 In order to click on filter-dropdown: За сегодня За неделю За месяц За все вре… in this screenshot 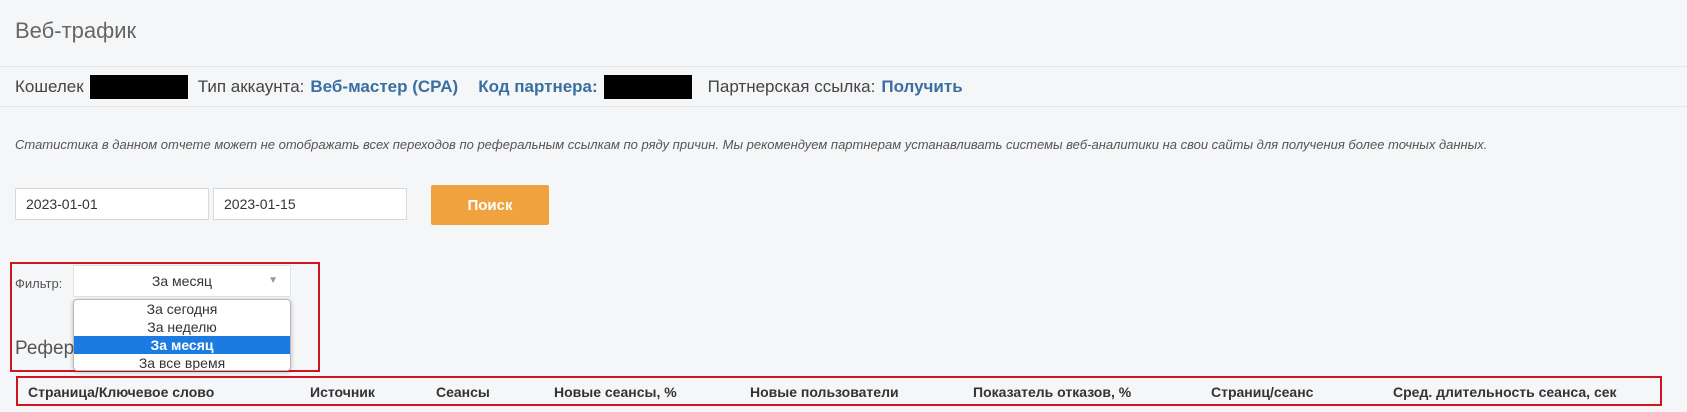, I will do `click(182, 335)`.